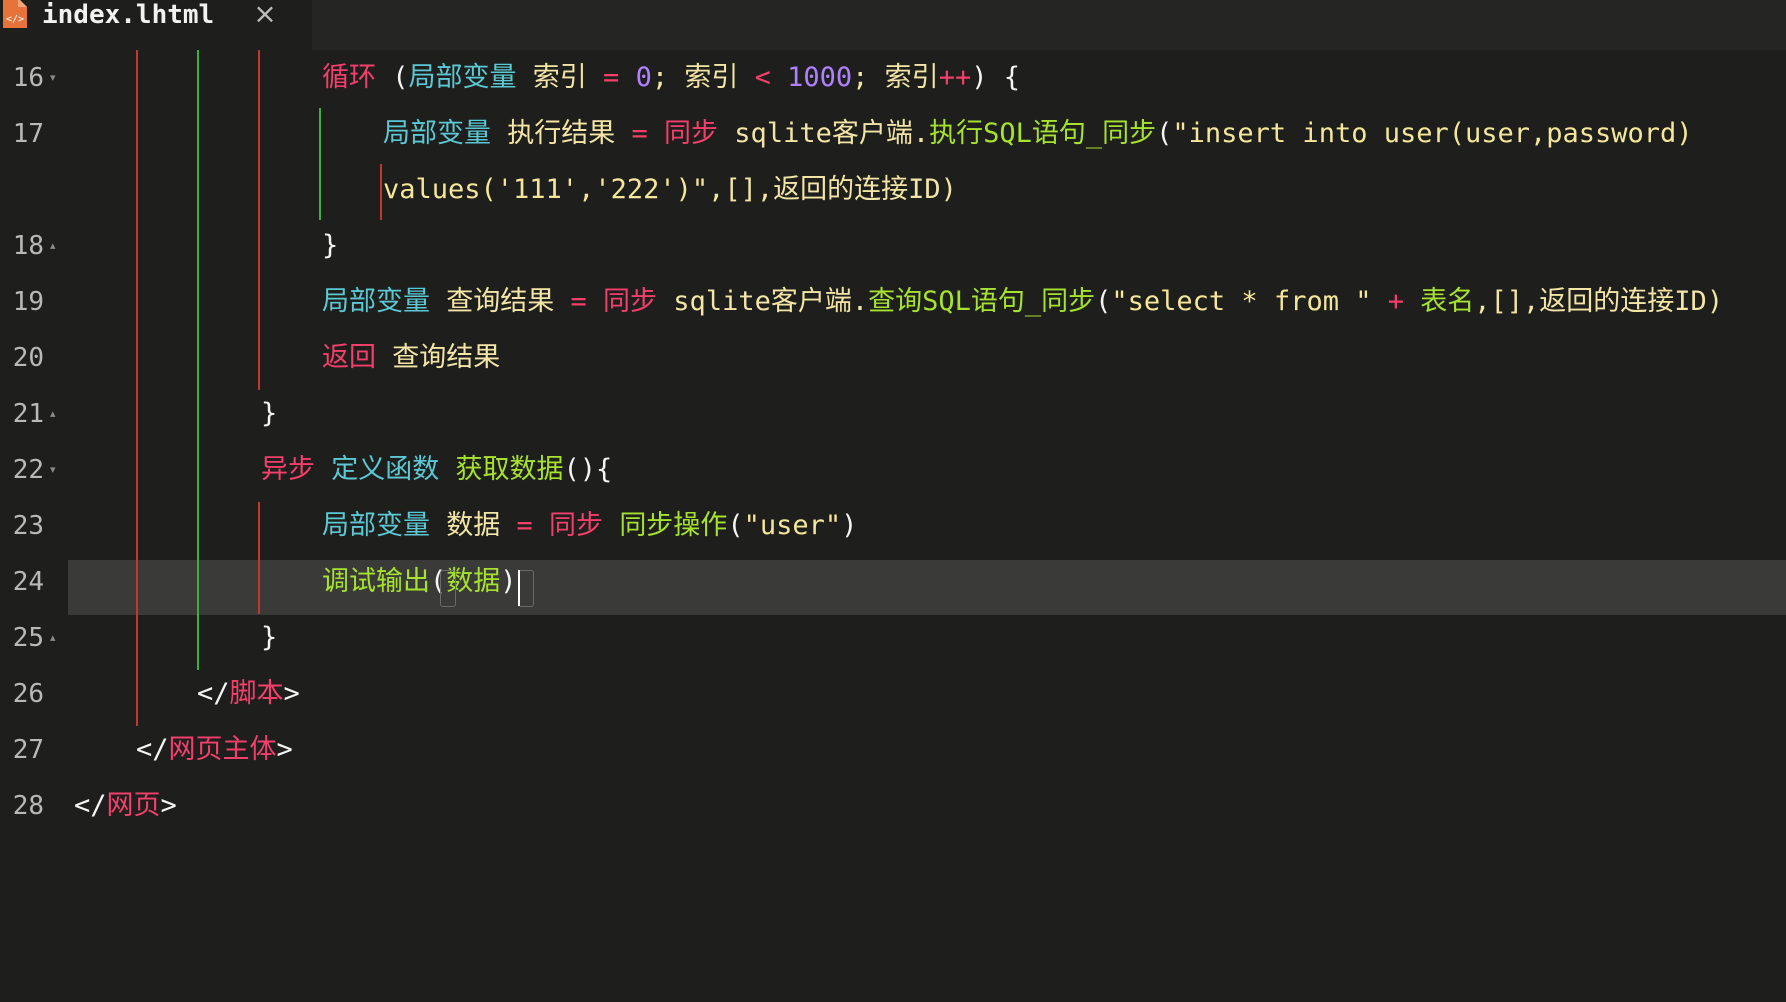 The image size is (1786, 1002). What do you see at coordinates (133, 805) in the screenshot?
I see `tag-name: 网页` at bounding box center [133, 805].